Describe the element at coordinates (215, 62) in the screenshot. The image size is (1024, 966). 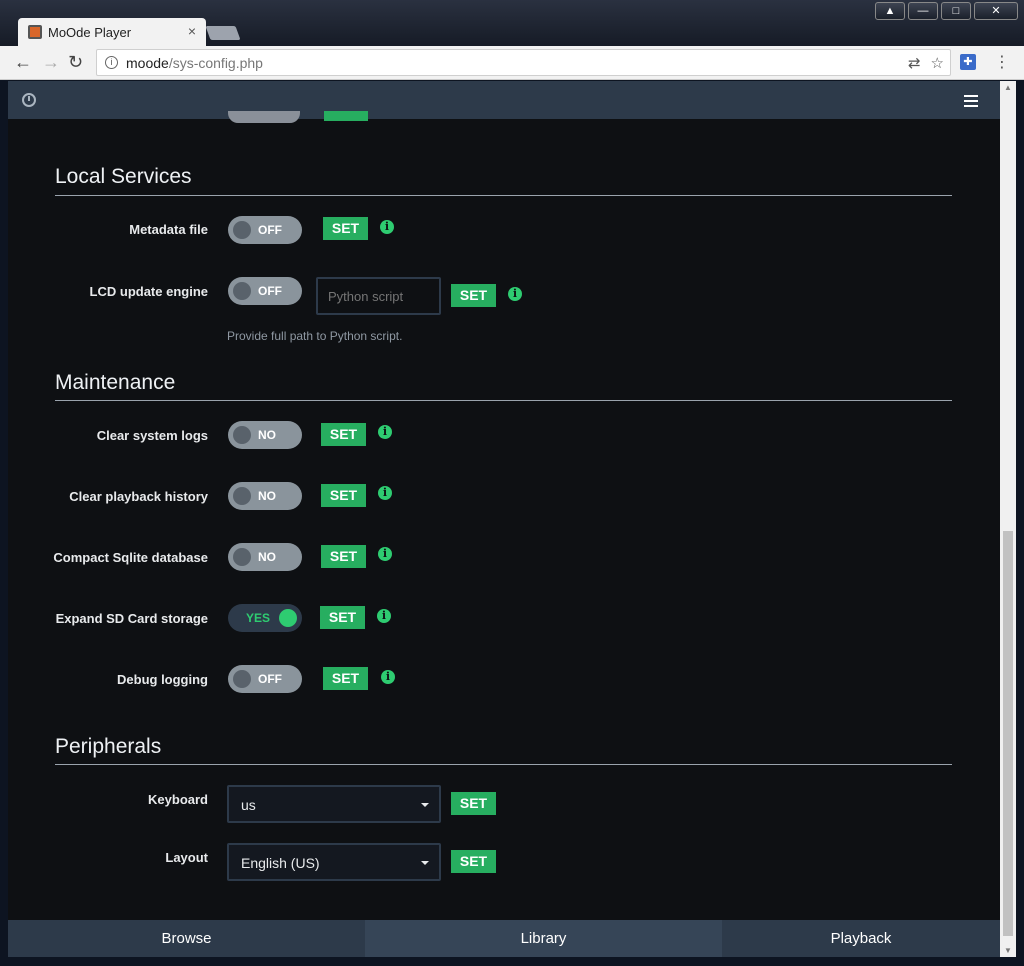
I see `url-path: /sys-config.php` at that location.